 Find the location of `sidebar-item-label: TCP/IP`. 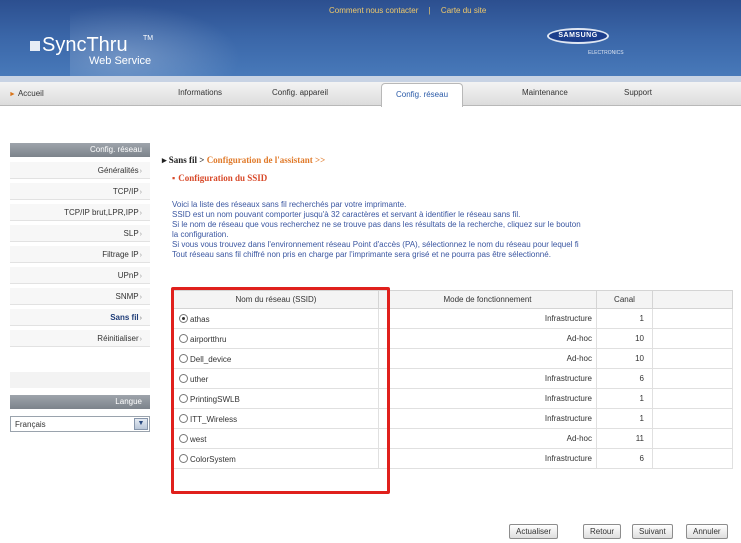

sidebar-item-label: TCP/IP is located at coordinates (125, 191).